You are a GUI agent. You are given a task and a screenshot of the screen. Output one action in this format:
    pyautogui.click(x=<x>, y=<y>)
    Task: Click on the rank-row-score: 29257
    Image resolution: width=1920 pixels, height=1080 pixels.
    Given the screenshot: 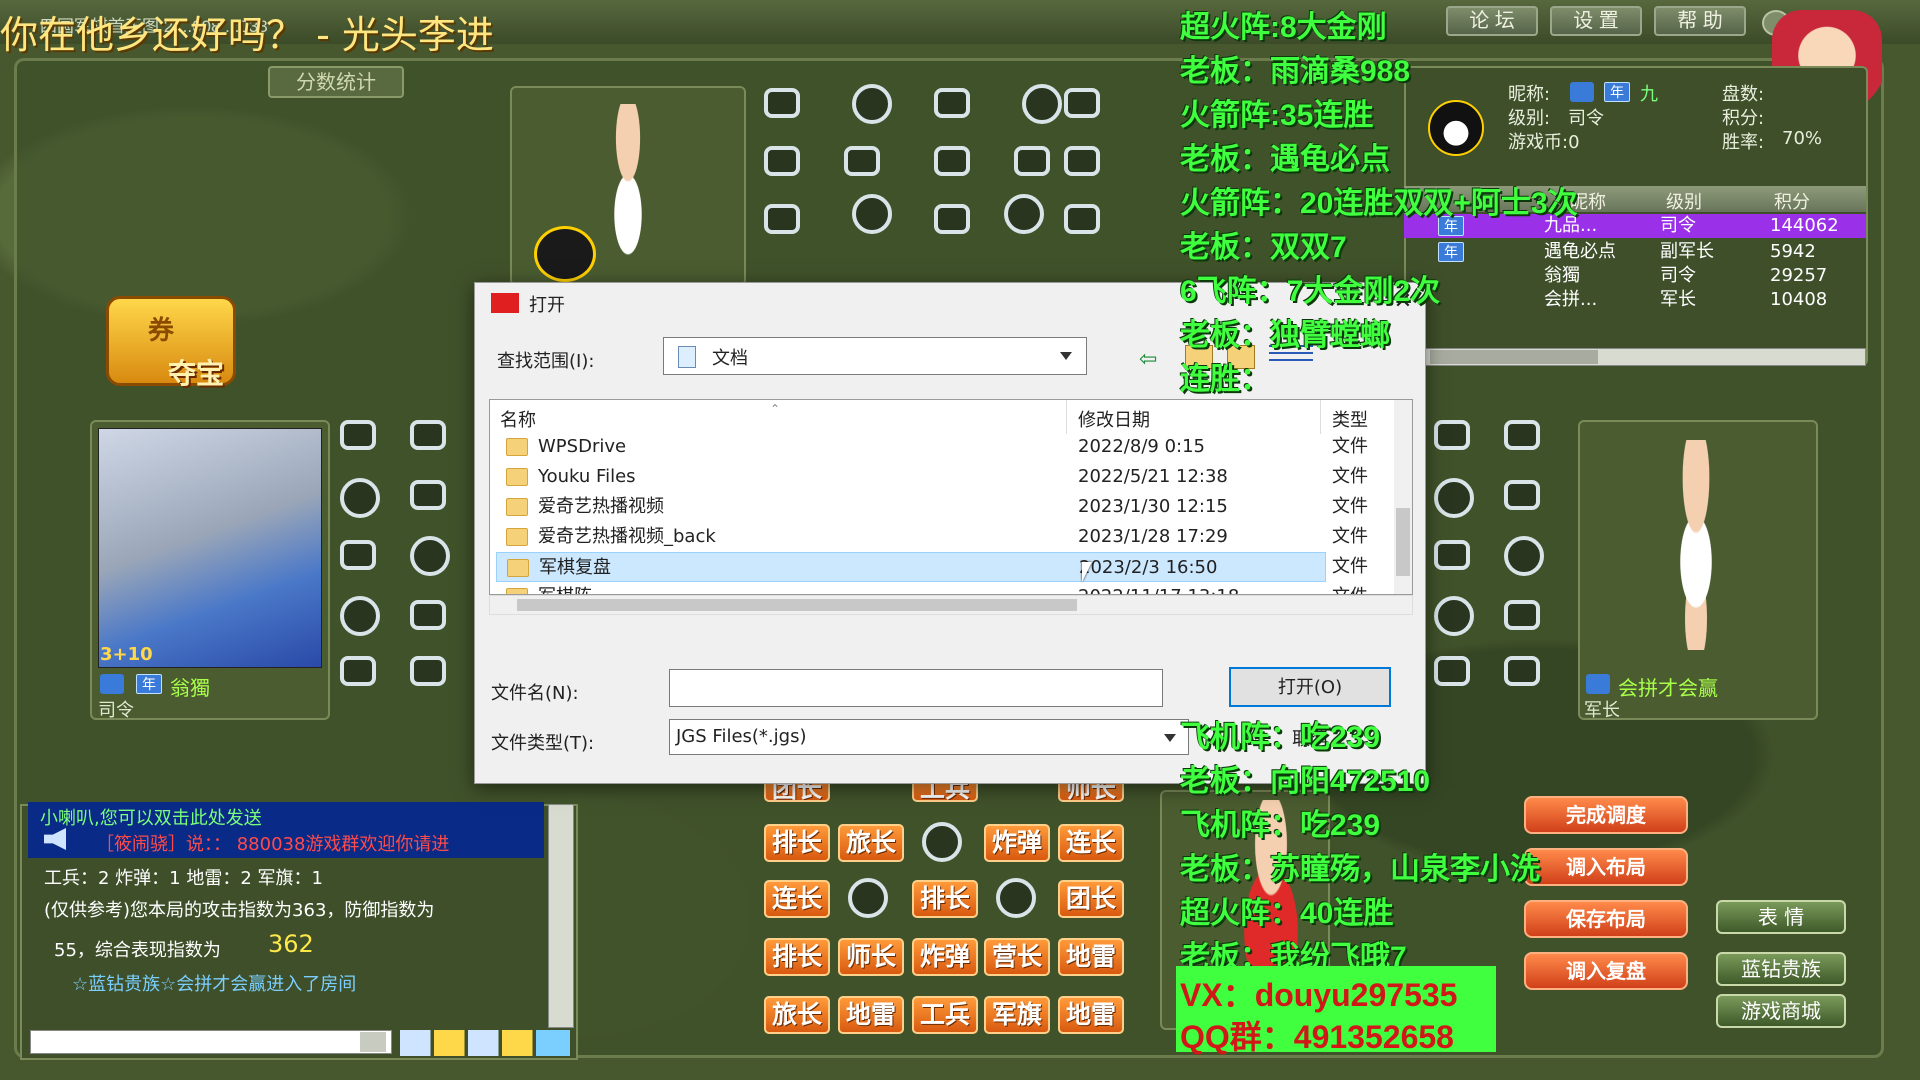 What is the action you would take?
    pyautogui.click(x=1799, y=275)
    